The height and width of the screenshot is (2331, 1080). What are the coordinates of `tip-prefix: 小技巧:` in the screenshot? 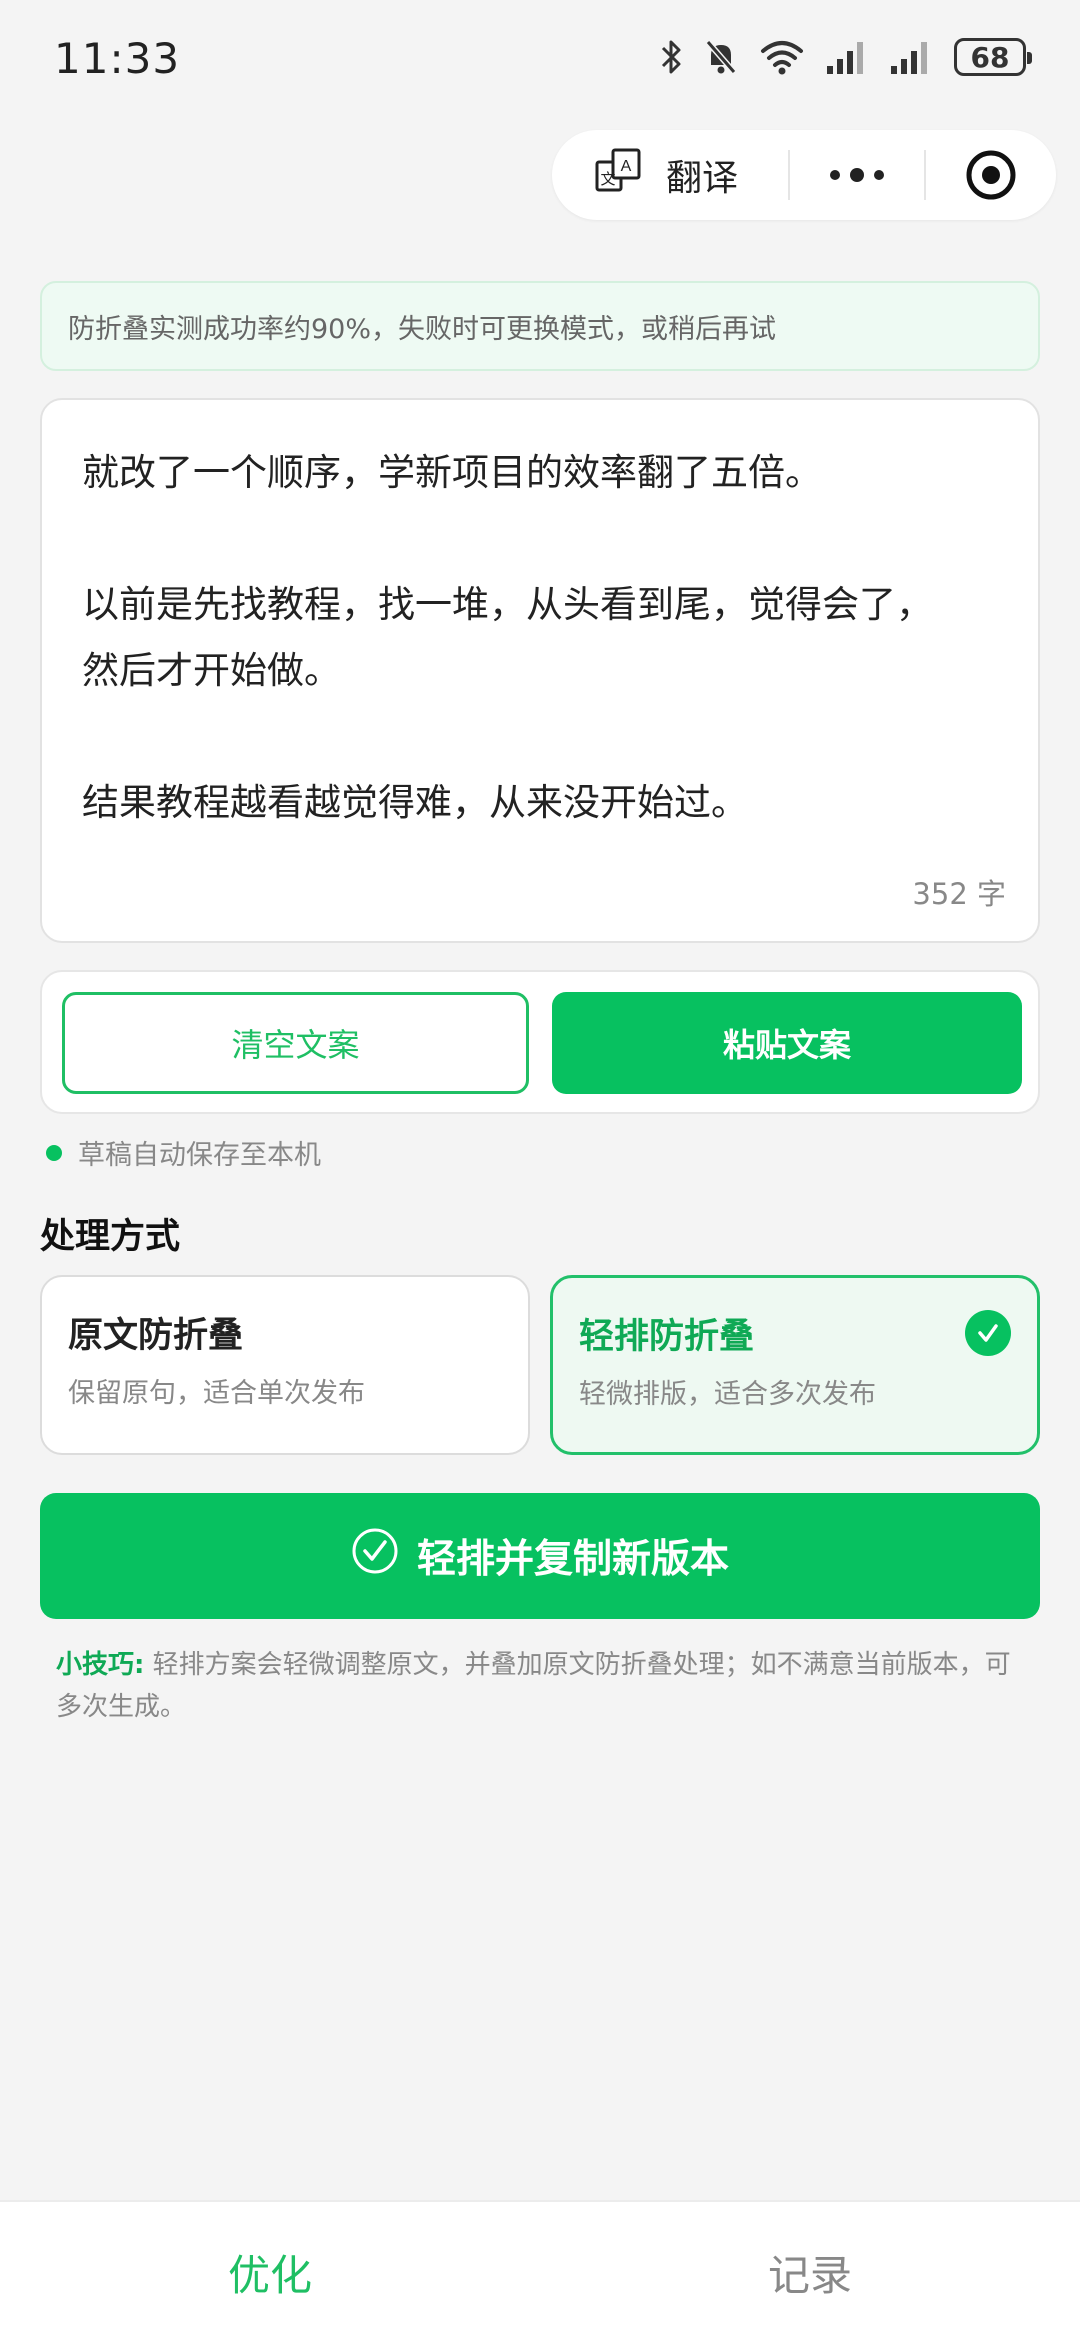 It's located at (100, 1665).